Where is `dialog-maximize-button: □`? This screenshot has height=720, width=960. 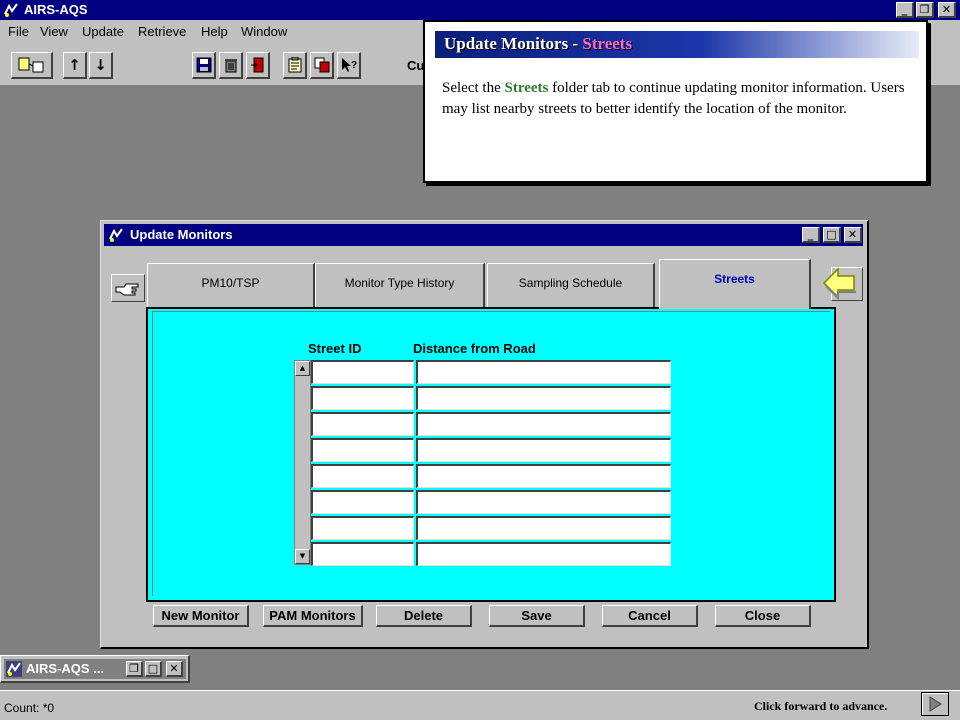
dialog-maximize-button: □ is located at coordinates (832, 235).